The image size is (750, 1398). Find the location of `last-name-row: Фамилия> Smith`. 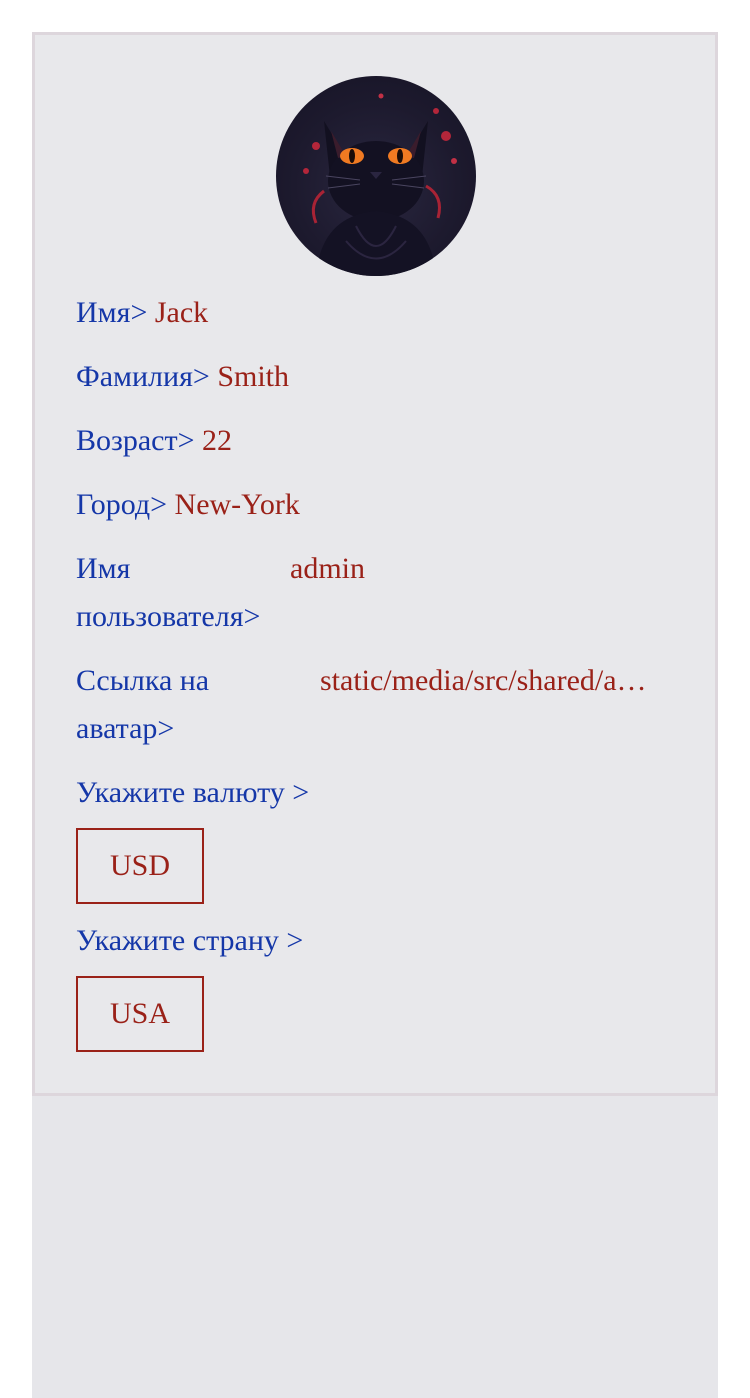

last-name-row: Фамилия> Smith is located at coordinates (182, 377).